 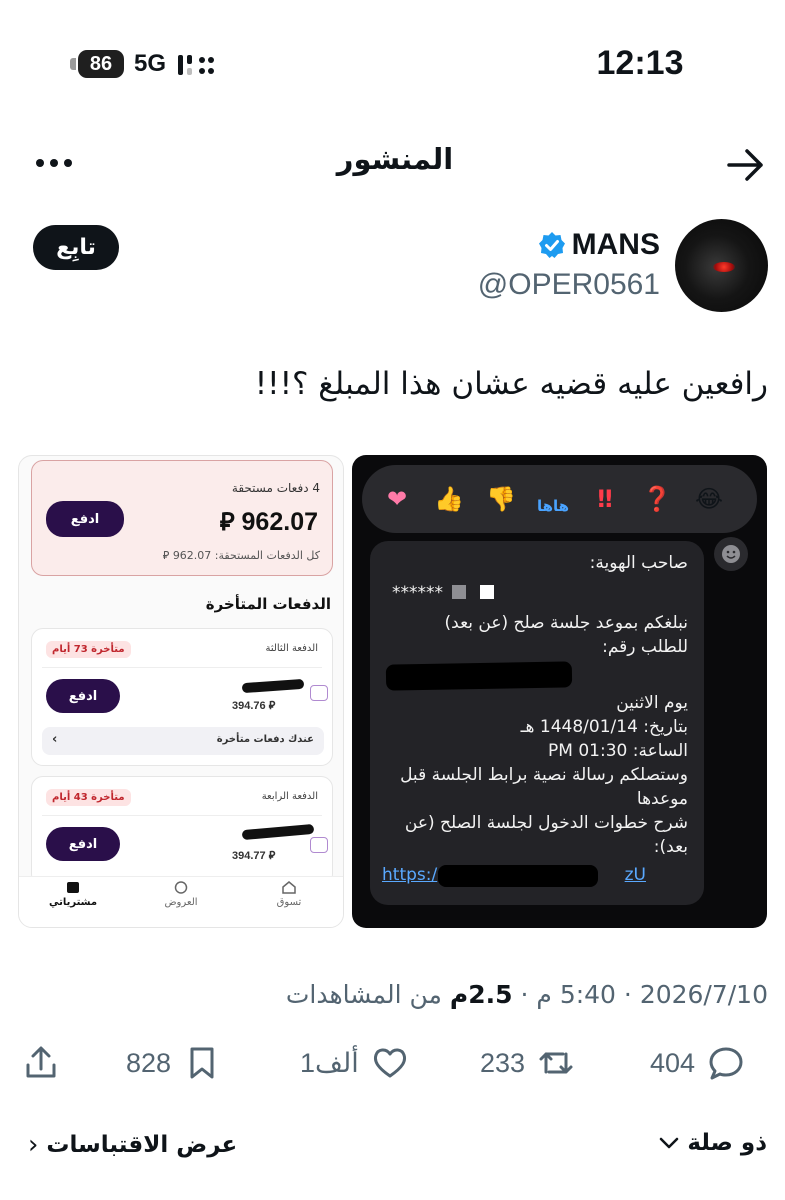 I want to click on link-start: https:/, so click(x=410, y=875).